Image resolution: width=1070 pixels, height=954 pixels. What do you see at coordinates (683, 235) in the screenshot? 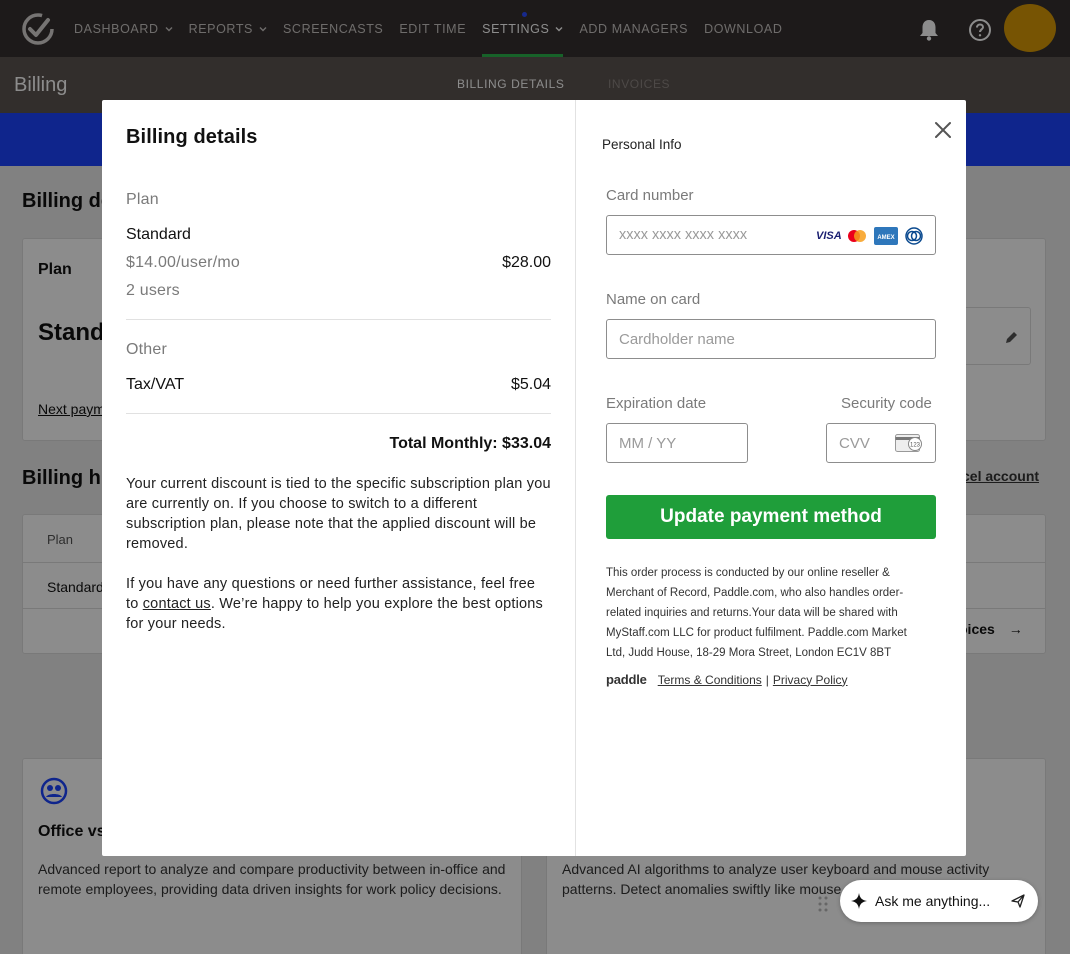
I see `card-number-placeholder: xxxx xxxx xxxx xxxx` at bounding box center [683, 235].